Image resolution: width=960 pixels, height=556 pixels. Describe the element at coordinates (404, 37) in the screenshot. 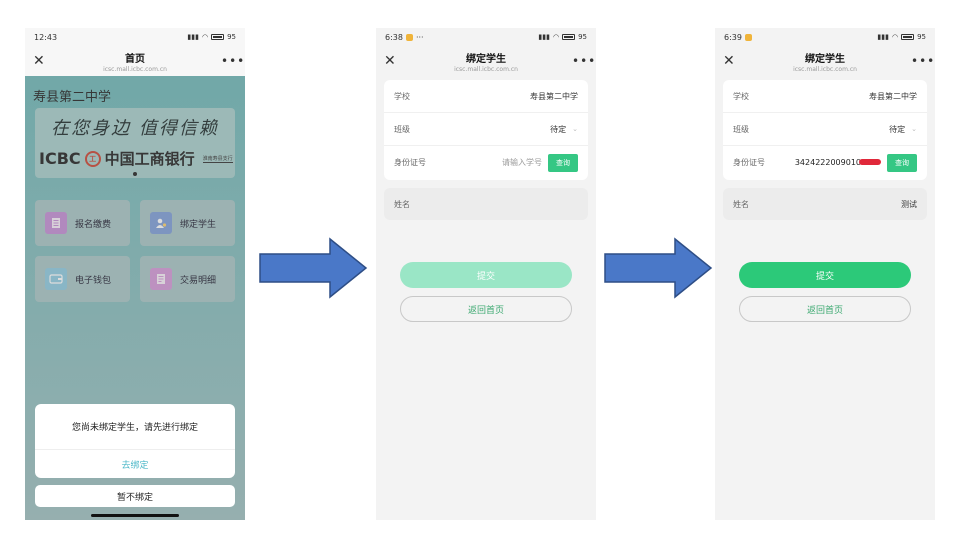

I see `status-left: 6:38 ···` at that location.